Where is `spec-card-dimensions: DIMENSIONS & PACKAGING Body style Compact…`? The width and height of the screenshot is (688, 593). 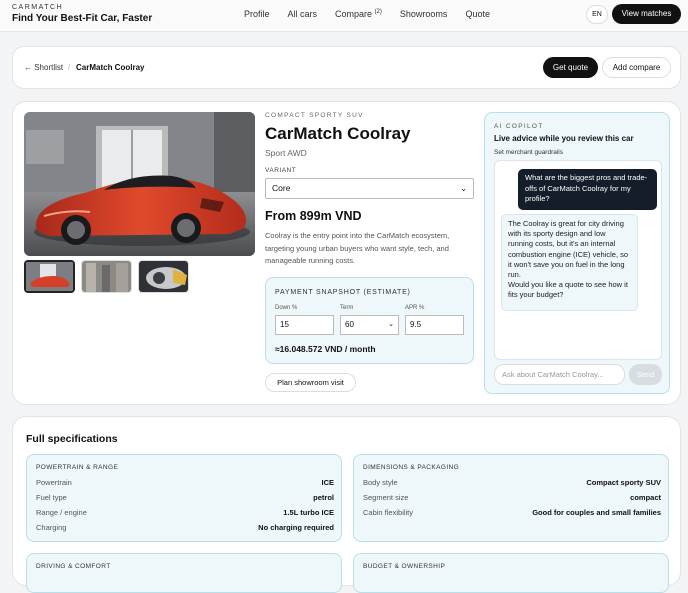
spec-card-dimensions: DIMENSIONS & PACKAGING Body style Compact… is located at coordinates (511, 498).